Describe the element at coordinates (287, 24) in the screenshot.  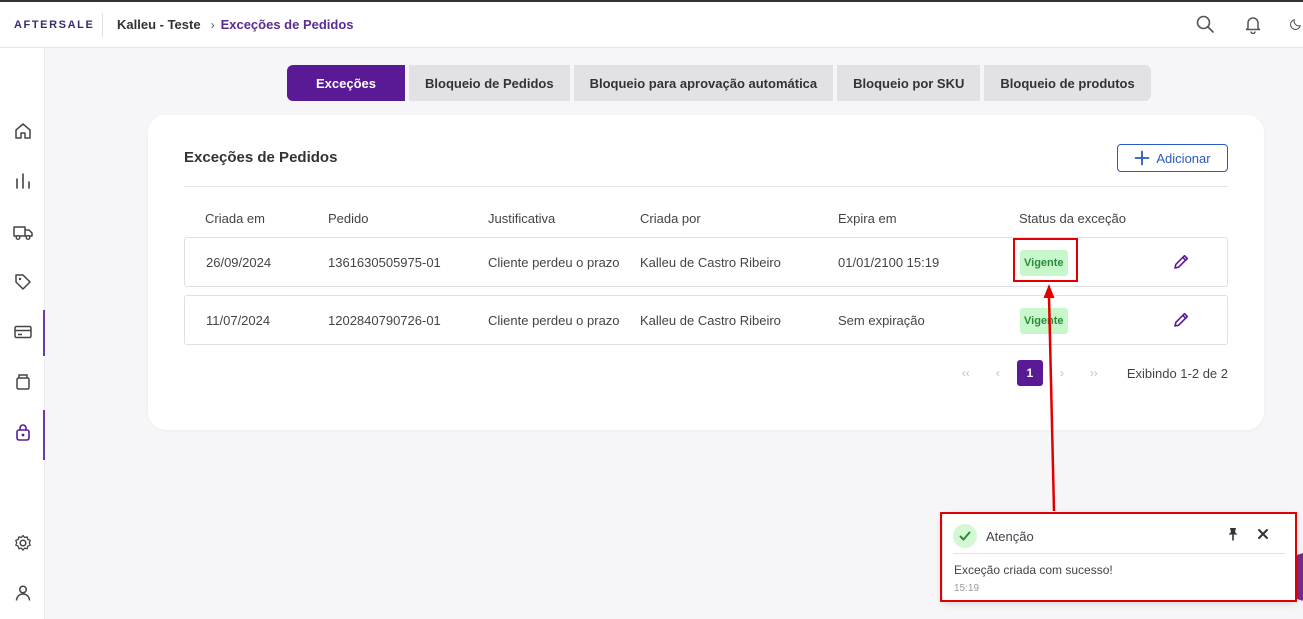
I see `breadcrumb-current-page: Exceções de Pedidos` at that location.